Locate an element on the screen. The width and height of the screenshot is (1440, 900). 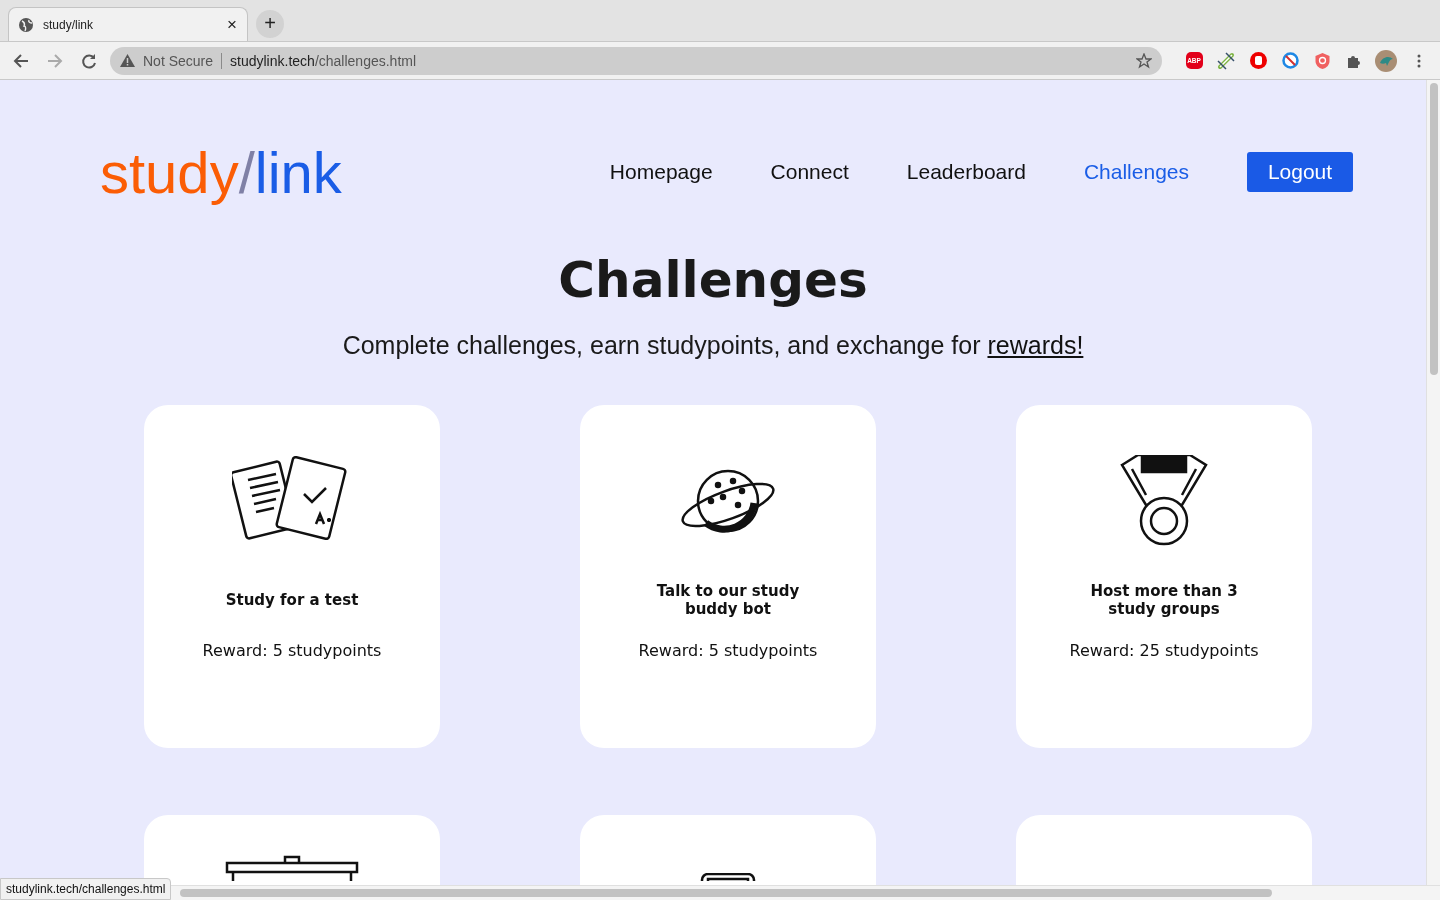
nav-link: Leaderboard is located at coordinates (966, 172).